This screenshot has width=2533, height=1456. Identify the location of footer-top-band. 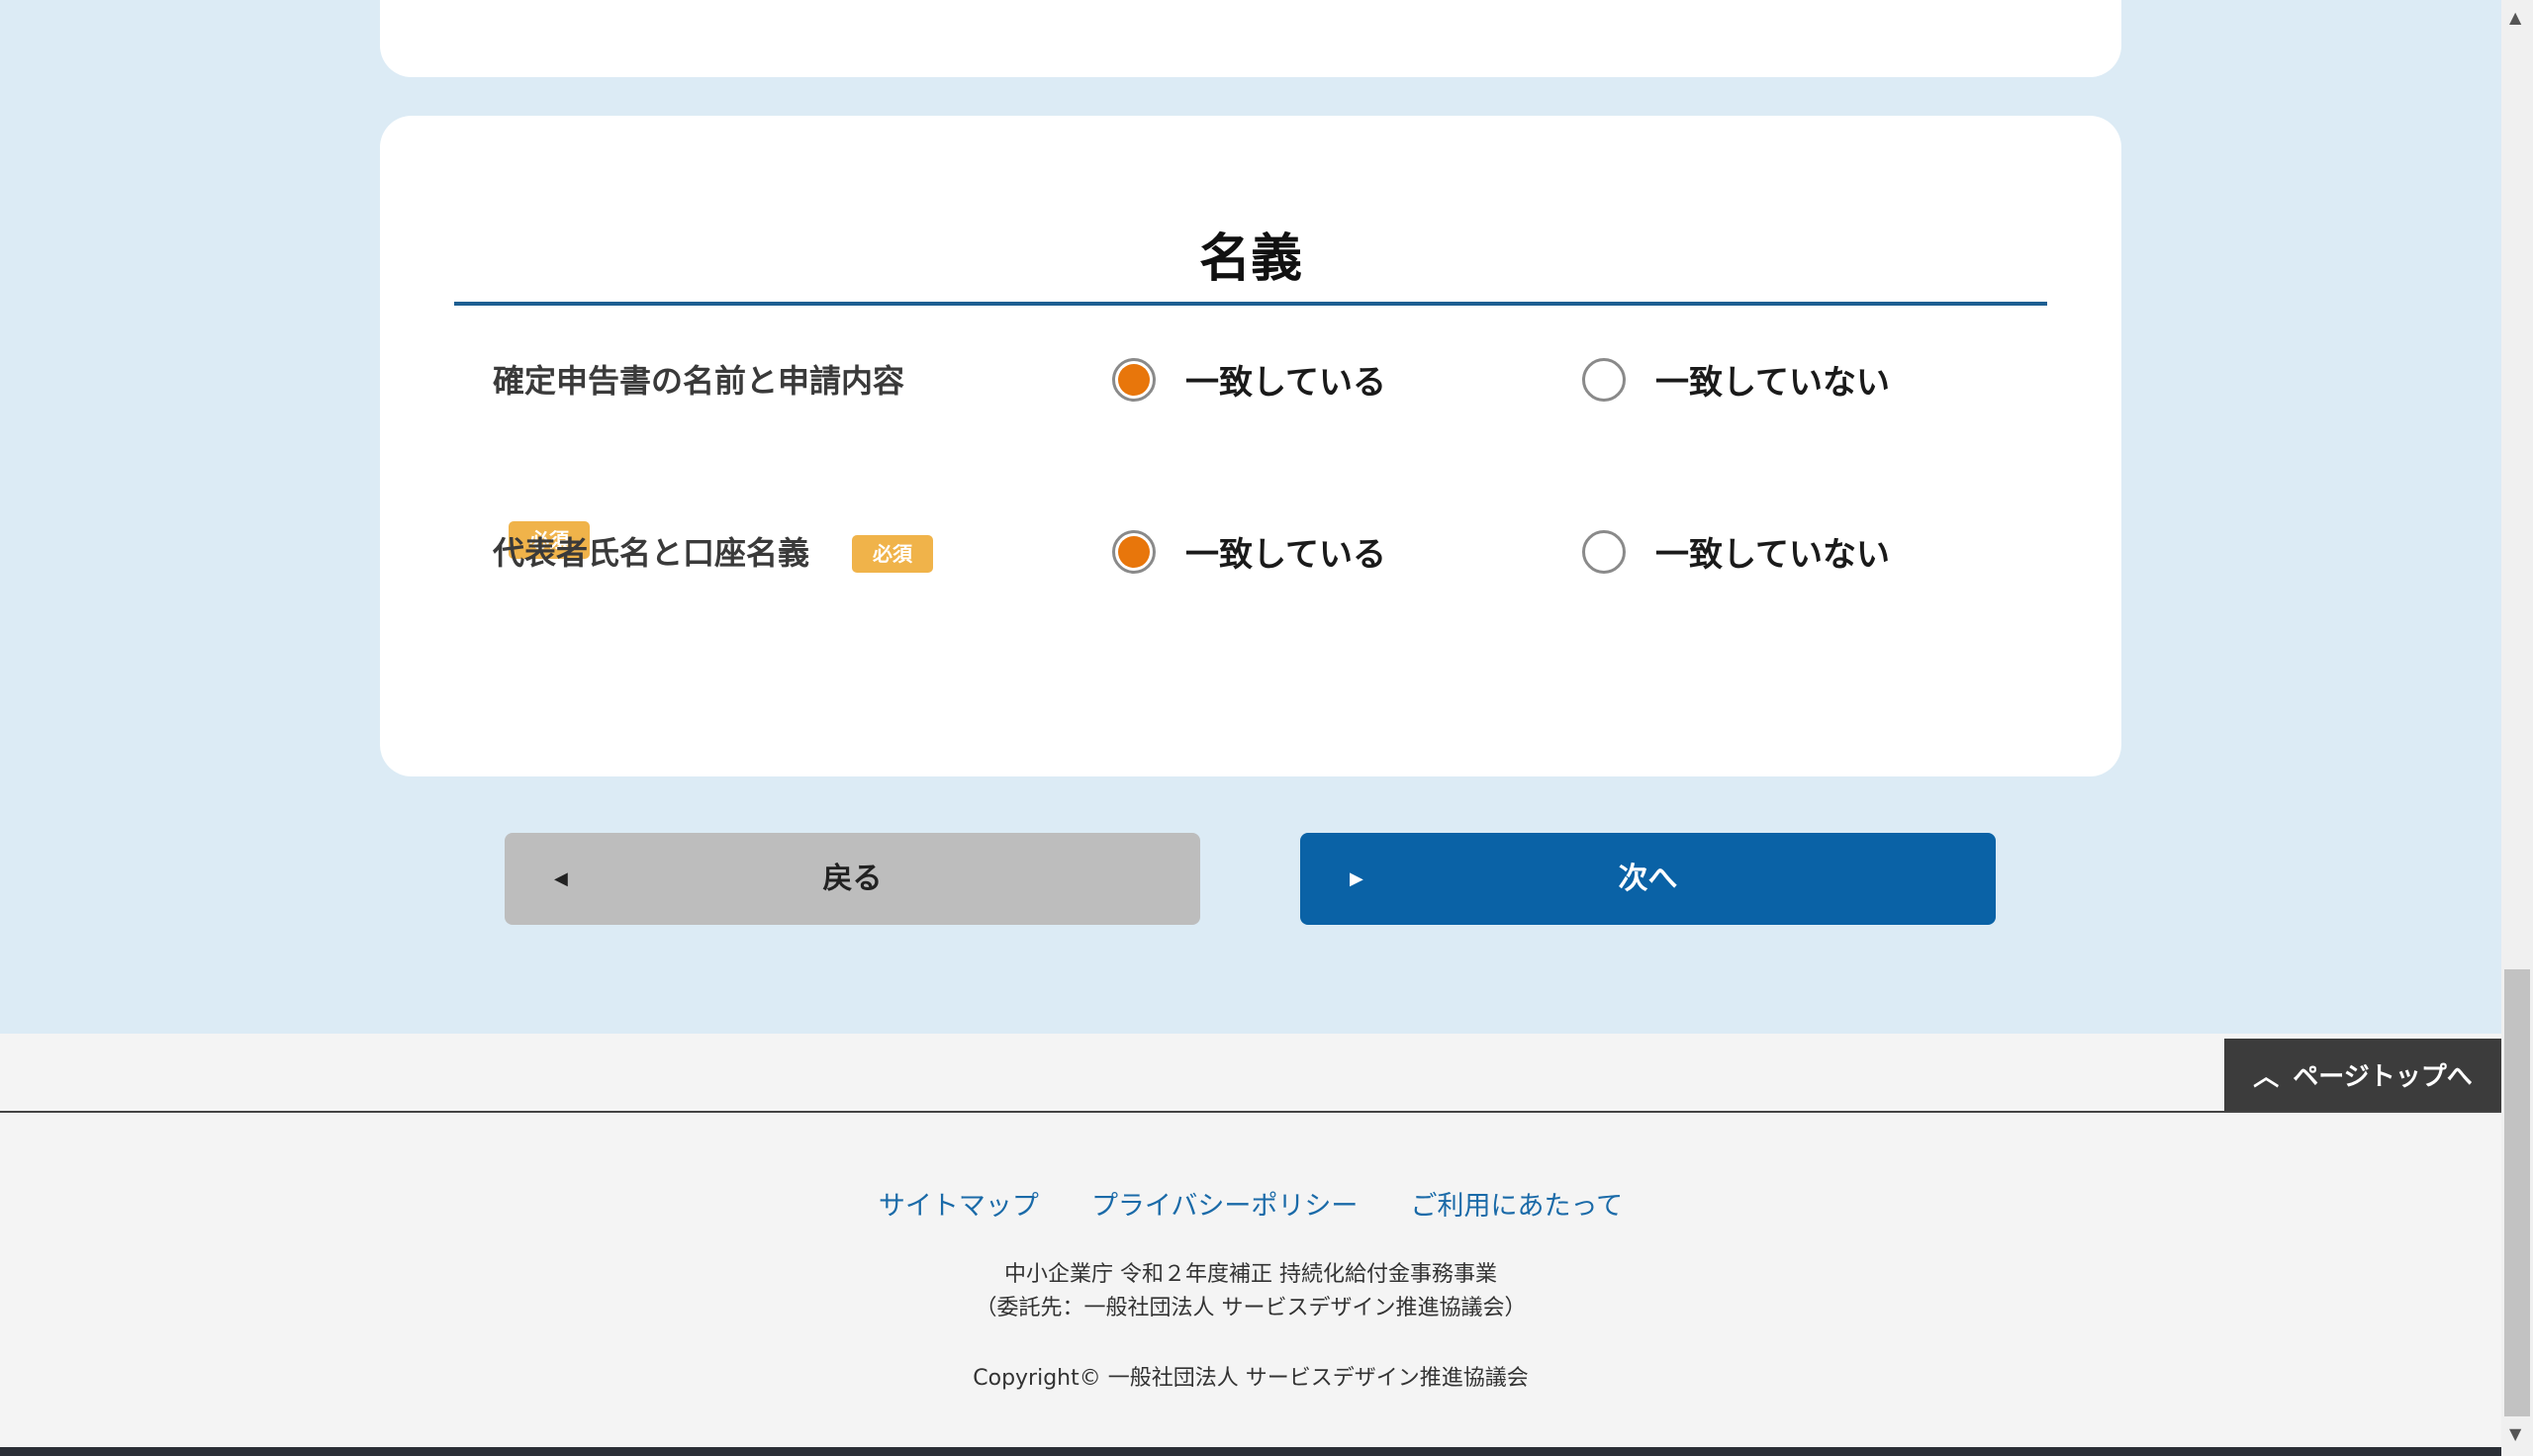
(1251, 1073).